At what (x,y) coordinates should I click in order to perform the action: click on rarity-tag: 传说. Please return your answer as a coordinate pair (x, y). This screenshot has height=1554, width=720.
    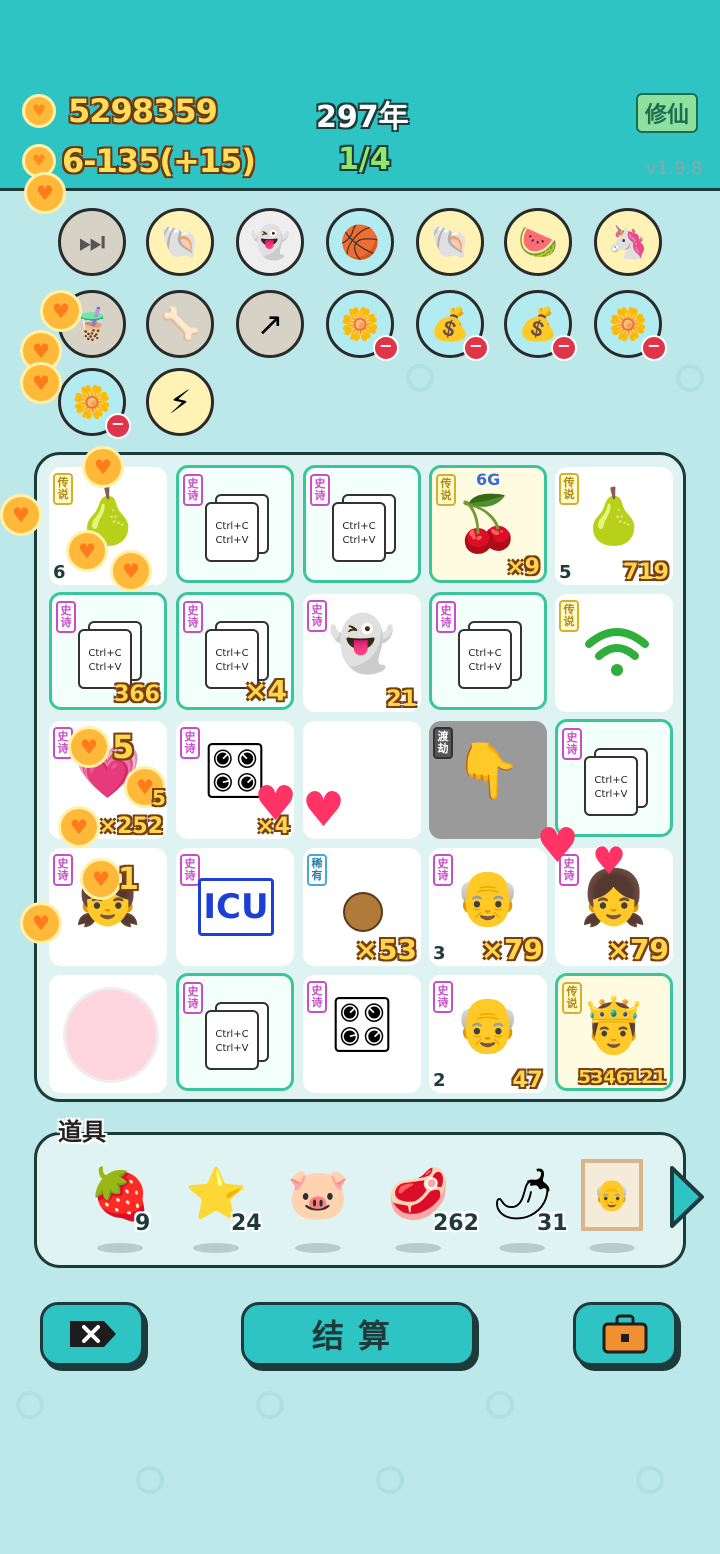
    Looking at the image, I should click on (569, 616).